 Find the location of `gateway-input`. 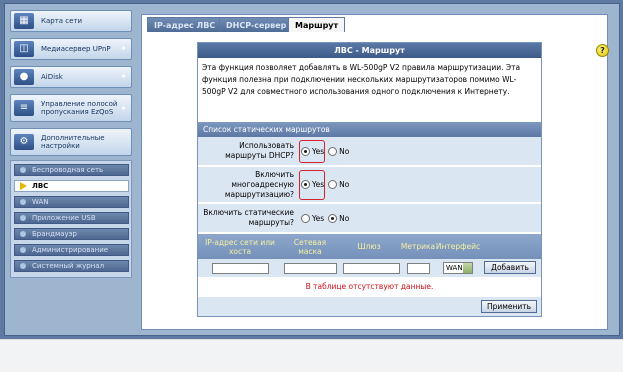

gateway-input is located at coordinates (371, 268).